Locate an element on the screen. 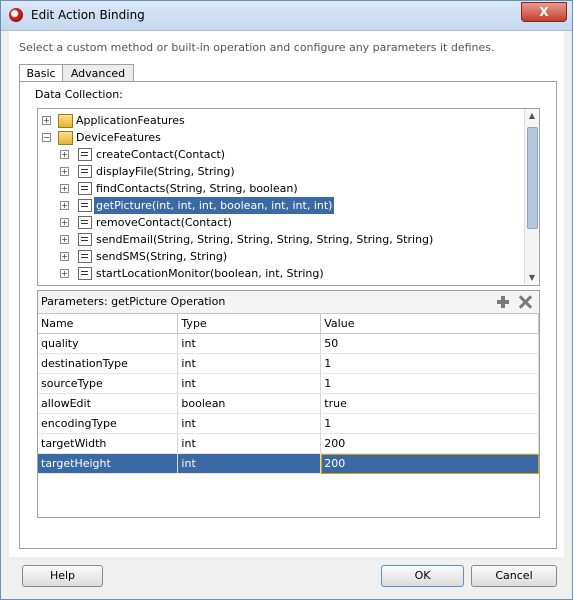 This screenshot has width=573, height=600. param-name: targetWidth is located at coordinates (108, 443).